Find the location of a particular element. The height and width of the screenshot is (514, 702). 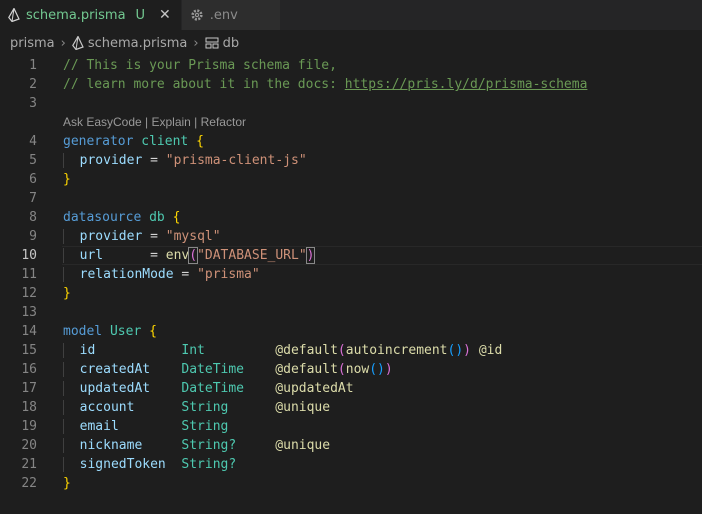

code-line: 7 is located at coordinates (351, 198).